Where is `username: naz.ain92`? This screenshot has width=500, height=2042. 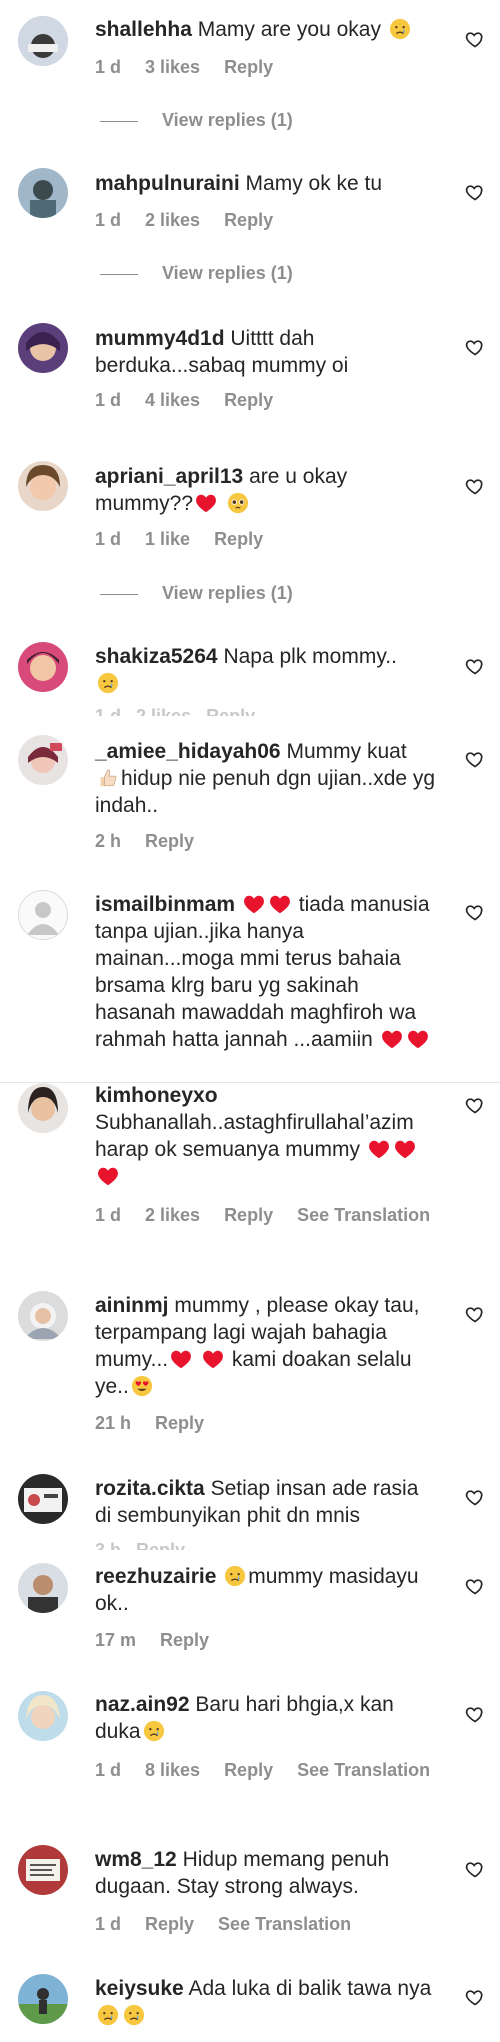
username: naz.ain92 is located at coordinates (142, 1704).